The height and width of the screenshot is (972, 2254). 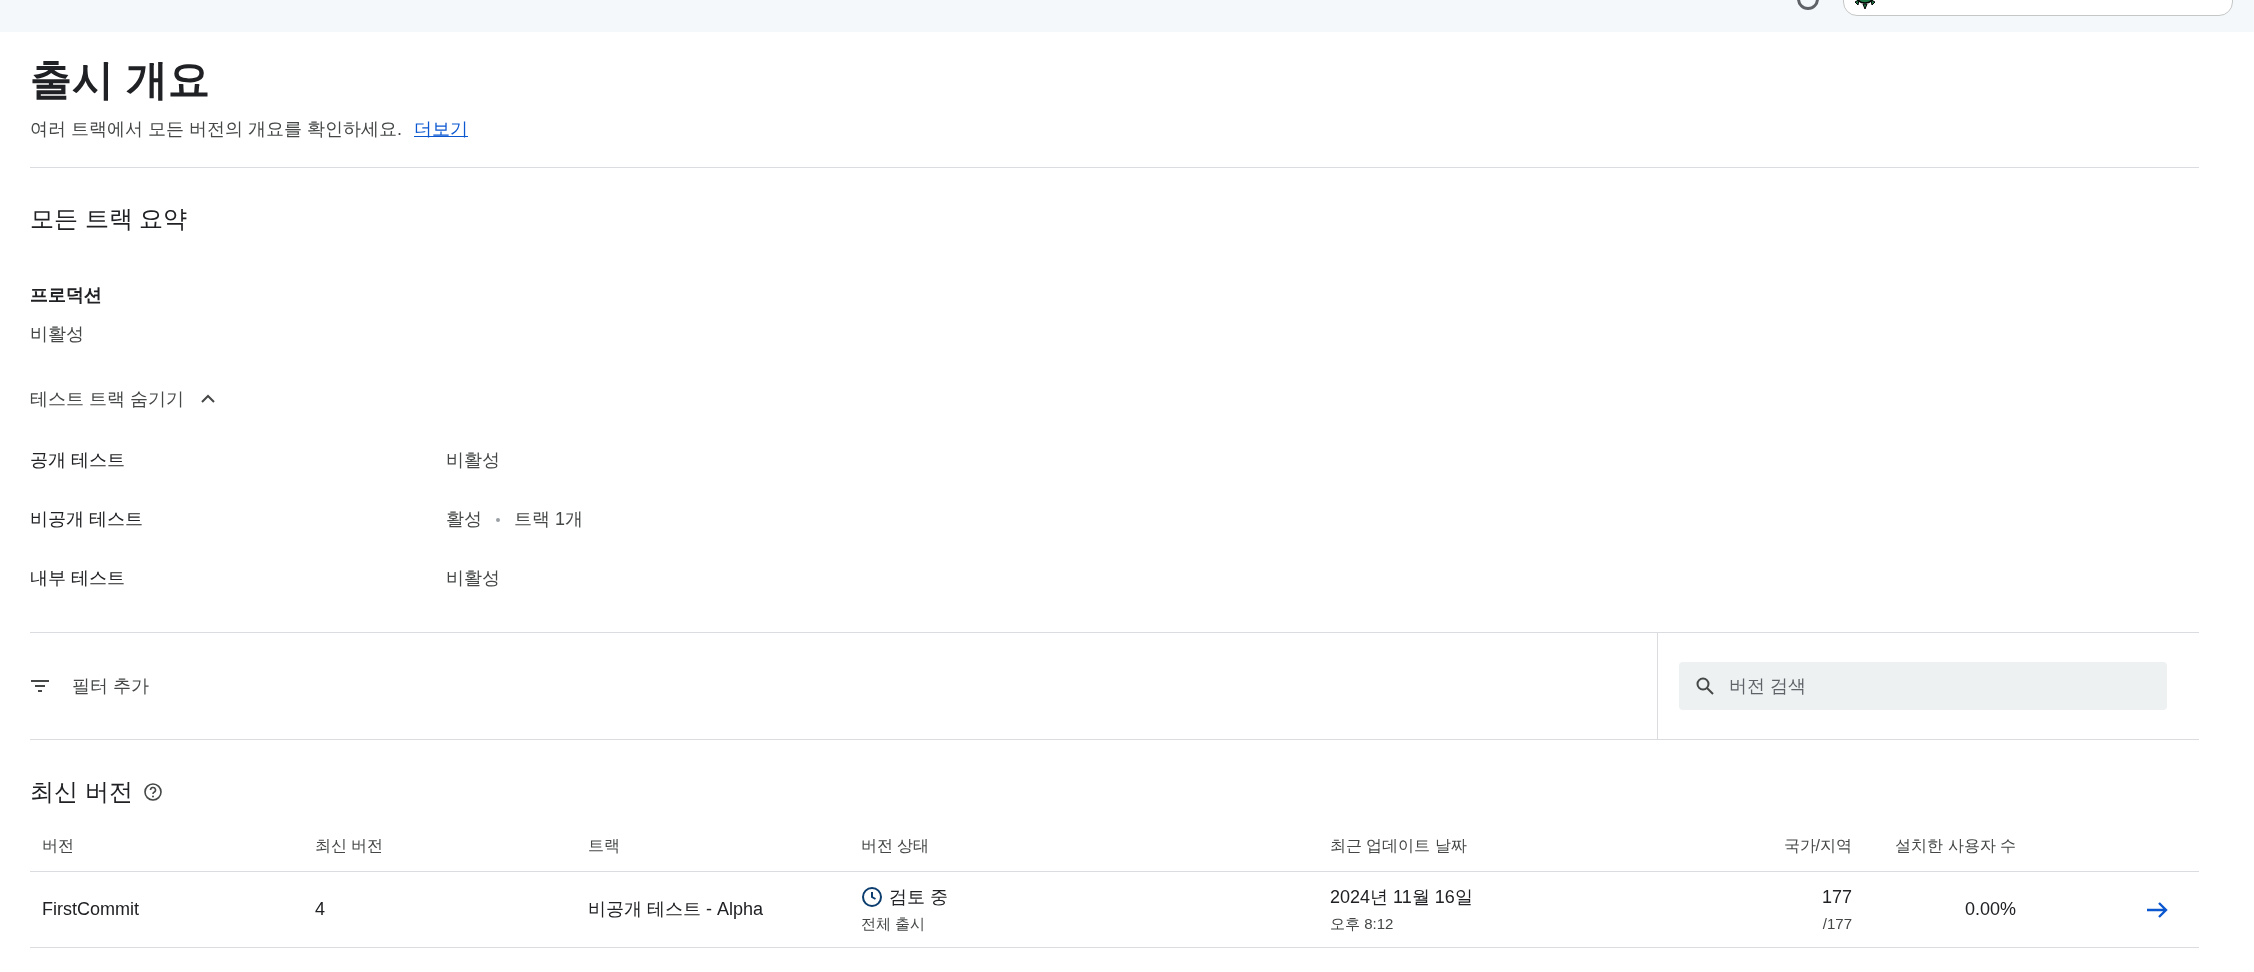 What do you see at coordinates (1817, 845) in the screenshot?
I see `column-header: 국가/지역` at bounding box center [1817, 845].